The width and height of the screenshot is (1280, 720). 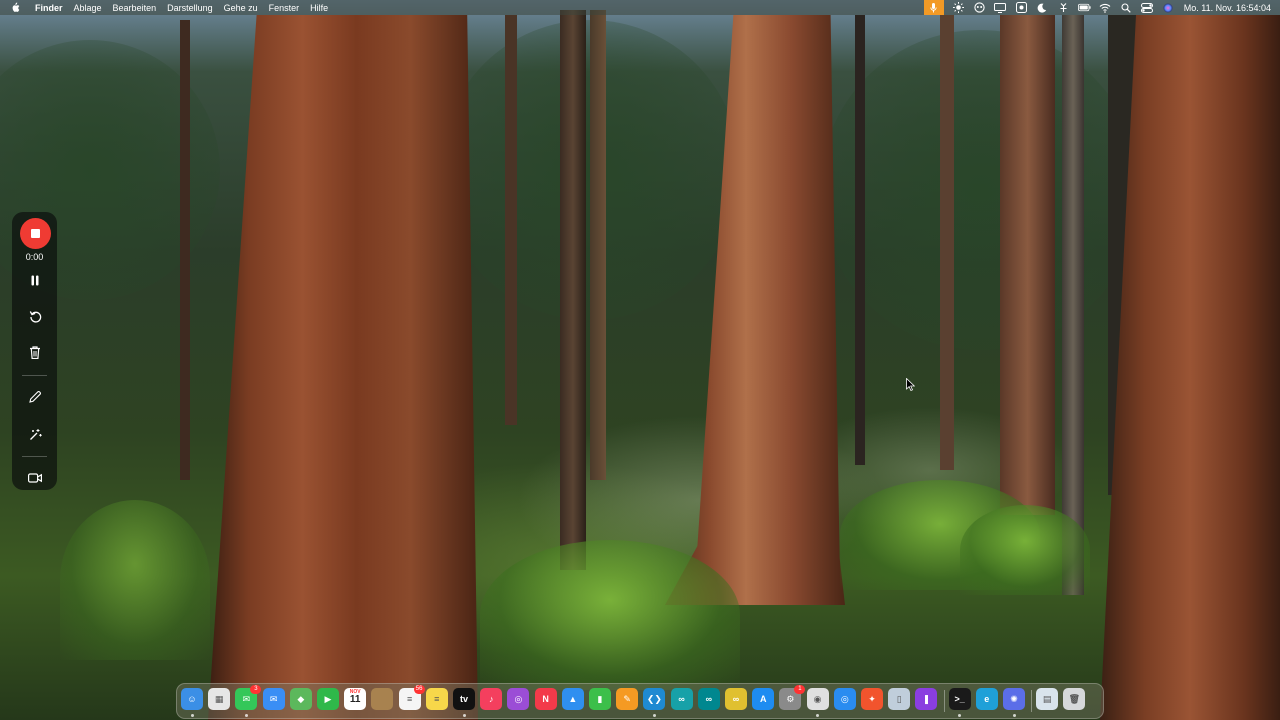 I want to click on dock-app-glyph: ▲, so click(x=573, y=699).